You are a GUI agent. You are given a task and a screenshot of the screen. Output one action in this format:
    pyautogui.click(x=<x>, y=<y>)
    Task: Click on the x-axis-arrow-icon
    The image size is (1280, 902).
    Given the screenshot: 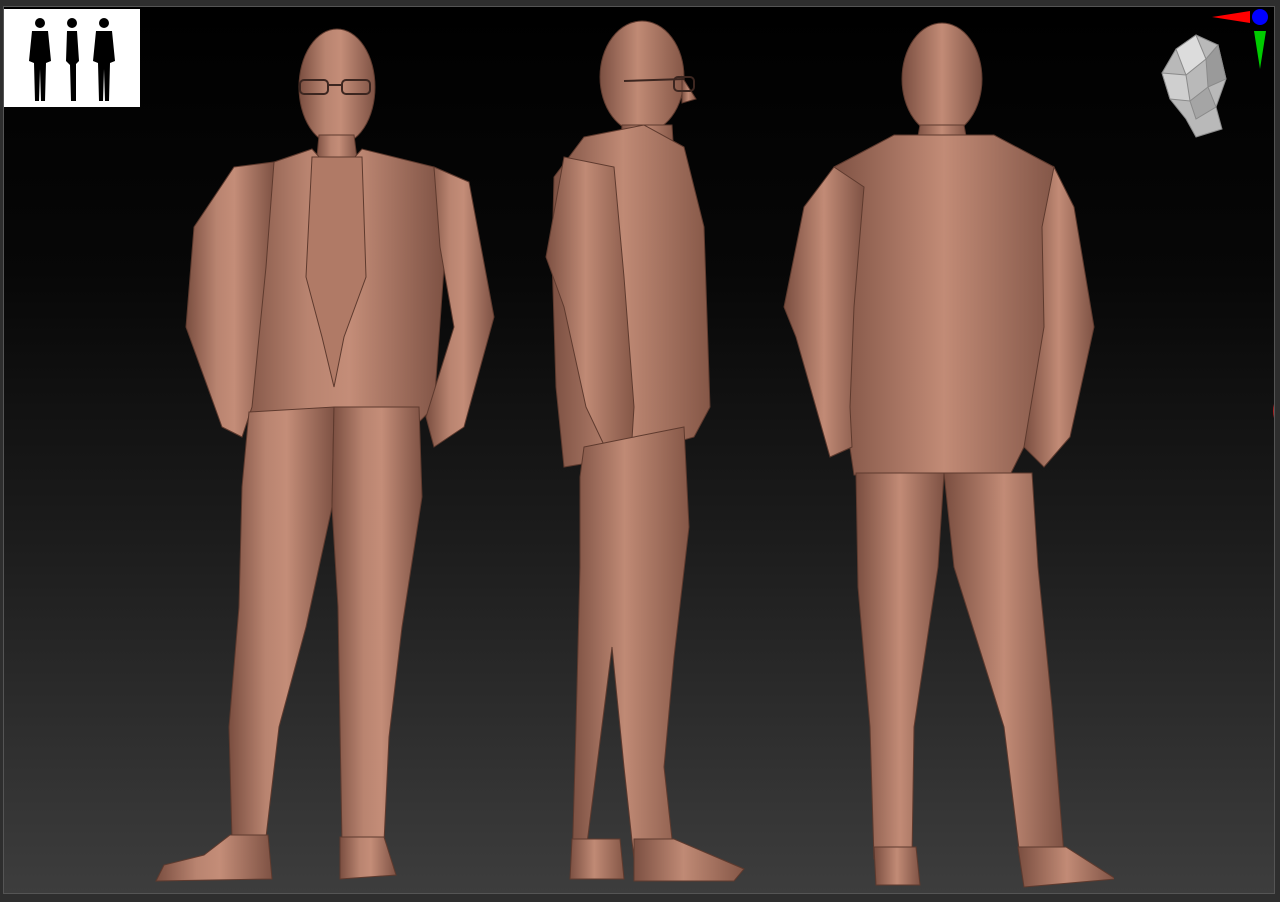 What is the action you would take?
    pyautogui.click(x=1231, y=17)
    